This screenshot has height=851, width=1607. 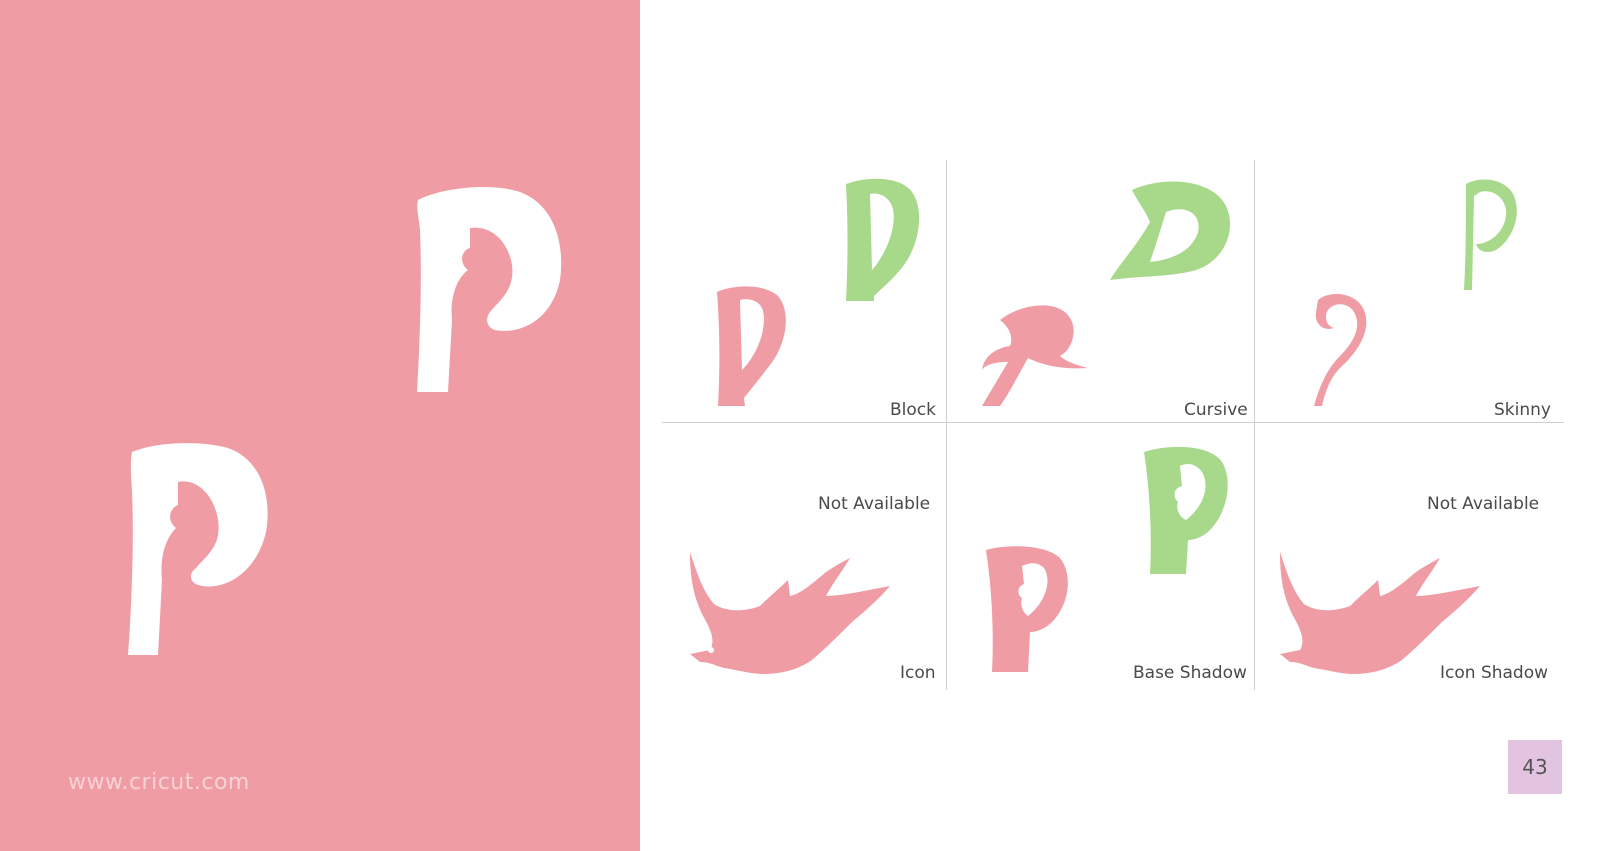 What do you see at coordinates (1490, 234) in the screenshot?
I see `skinny-green-p` at bounding box center [1490, 234].